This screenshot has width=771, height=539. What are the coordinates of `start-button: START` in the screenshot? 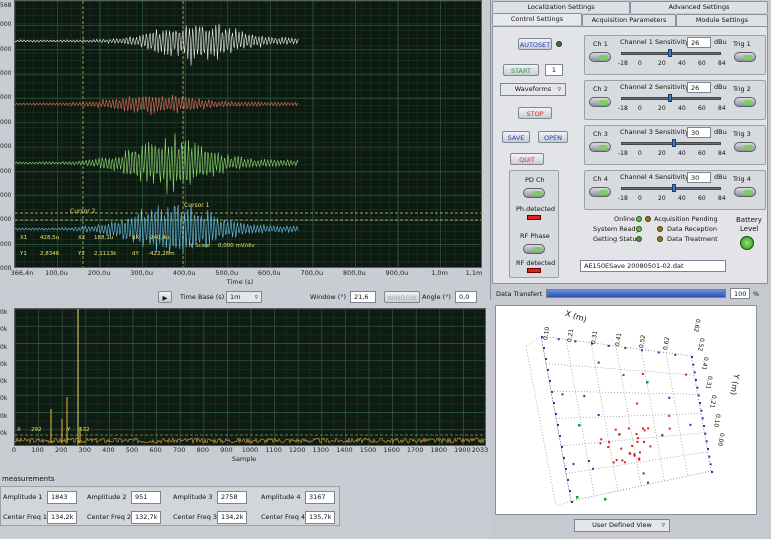 It's located at (521, 70).